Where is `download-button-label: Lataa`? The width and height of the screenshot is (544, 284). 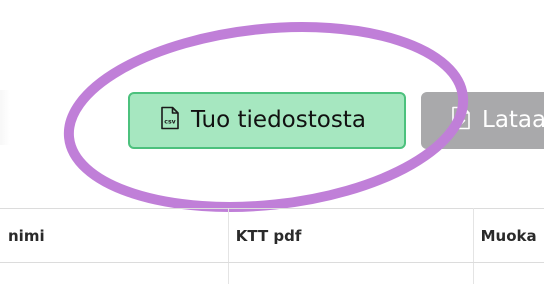
download-button-label: Lataa is located at coordinates (513, 120).